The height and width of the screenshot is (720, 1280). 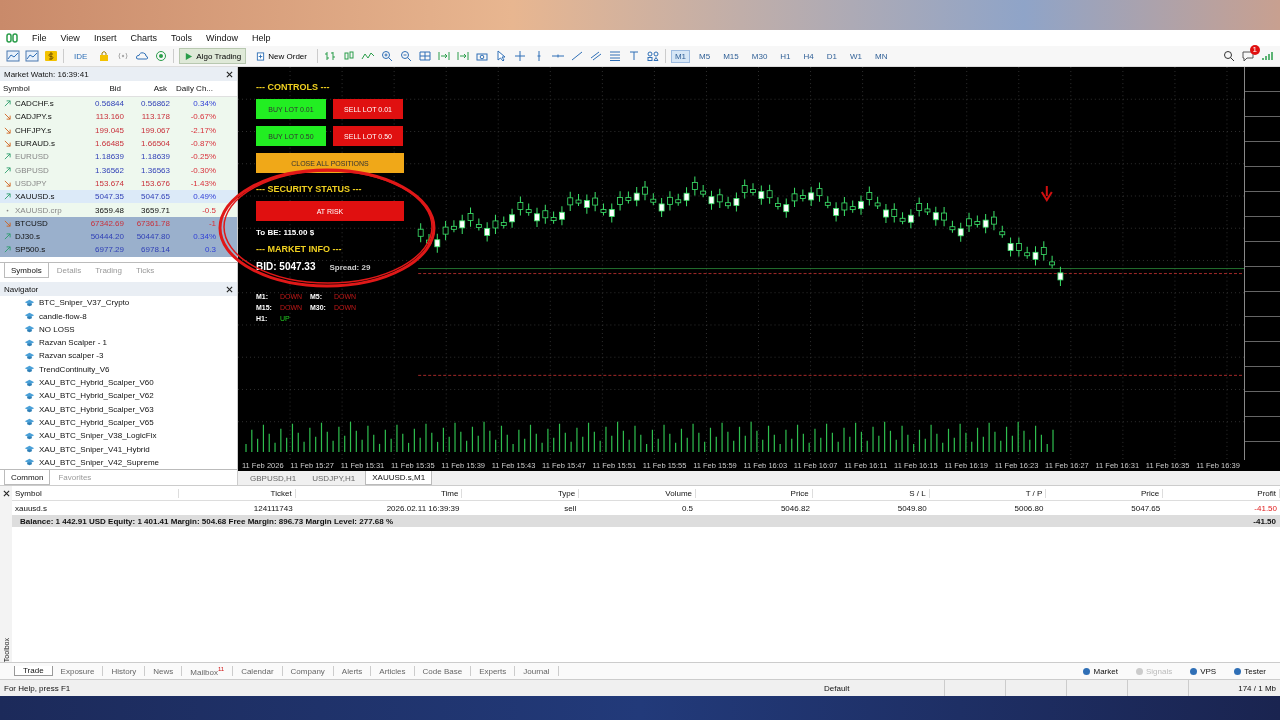 I want to click on symbol-row: XAUUSD.s 5047.35 5047.65 0.49%, so click(x=118, y=197).